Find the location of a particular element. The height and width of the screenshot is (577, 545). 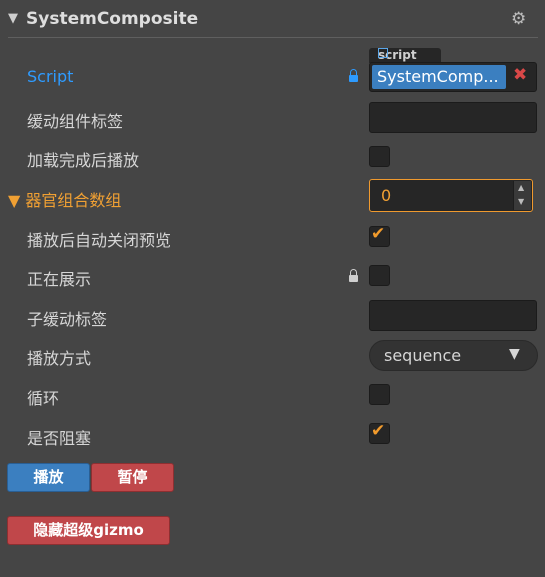

anim-label-input is located at coordinates (453, 117).